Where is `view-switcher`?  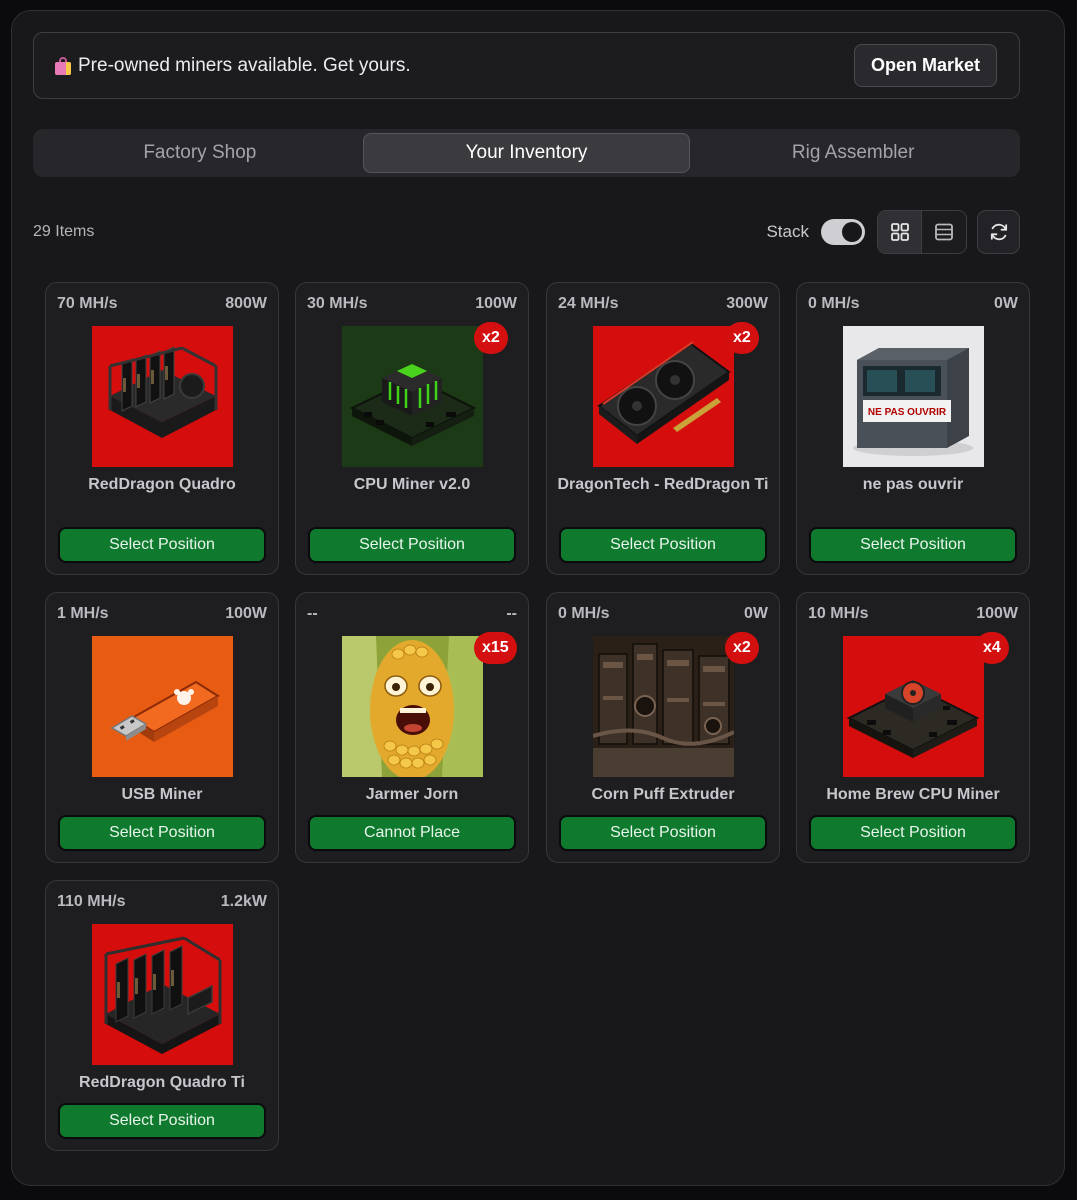
view-switcher is located at coordinates (922, 232).